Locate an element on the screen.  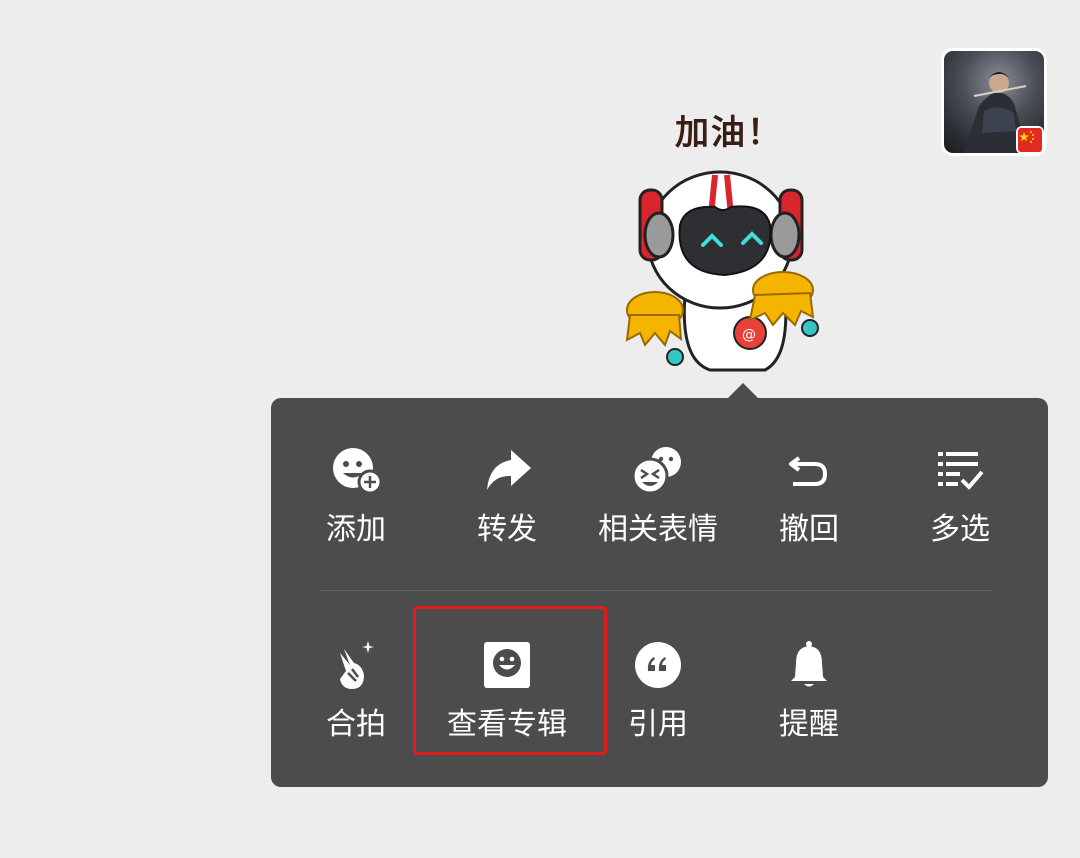
menu-item-label: 合拍 is located at coordinates (356, 724).